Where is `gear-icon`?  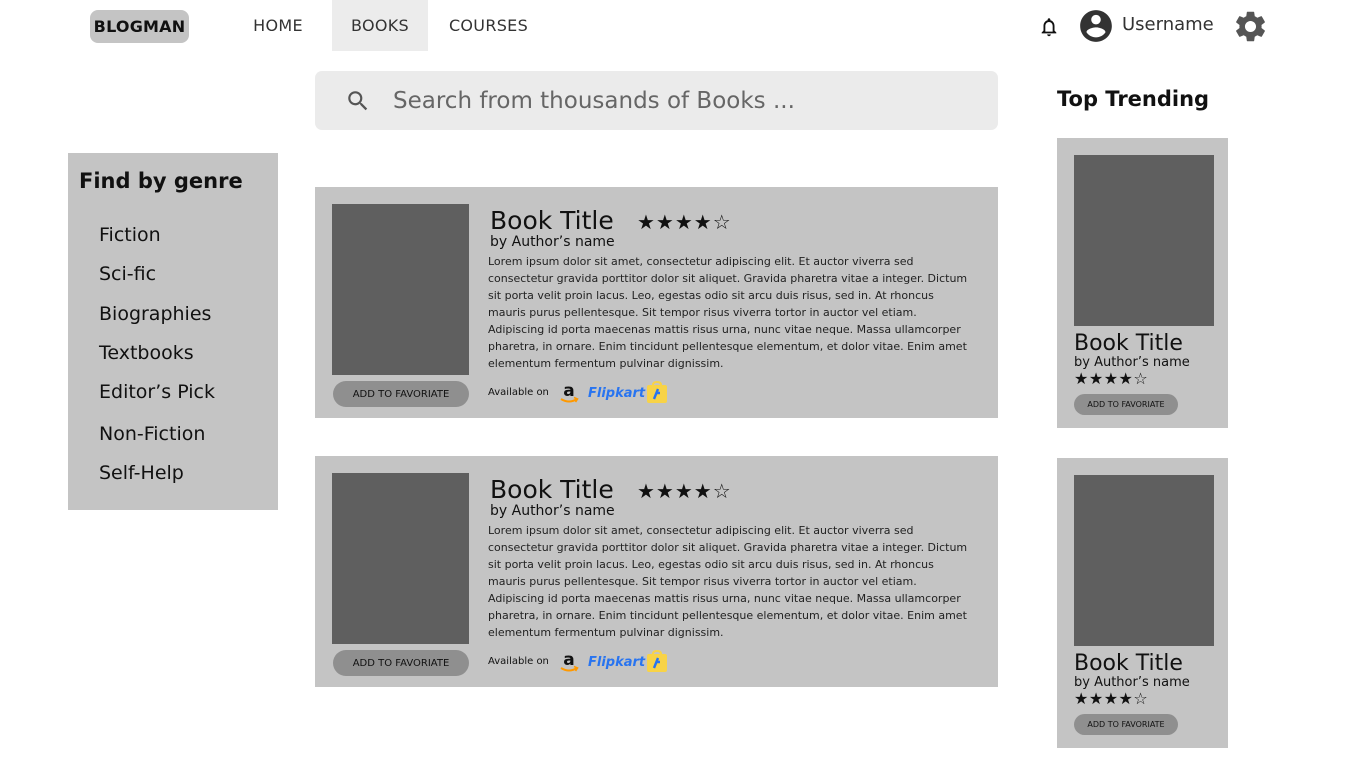
gear-icon is located at coordinates (1250, 26).